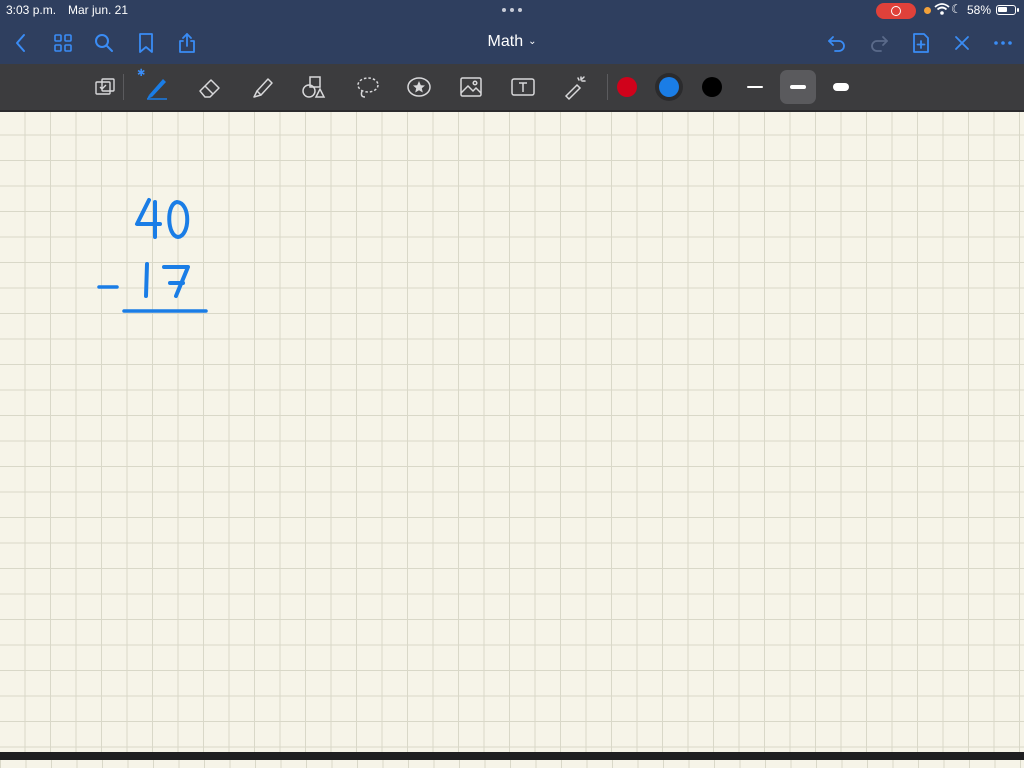 This screenshot has width=1024, height=768. What do you see at coordinates (512, 756) in the screenshot?
I see `bottom-separator` at bounding box center [512, 756].